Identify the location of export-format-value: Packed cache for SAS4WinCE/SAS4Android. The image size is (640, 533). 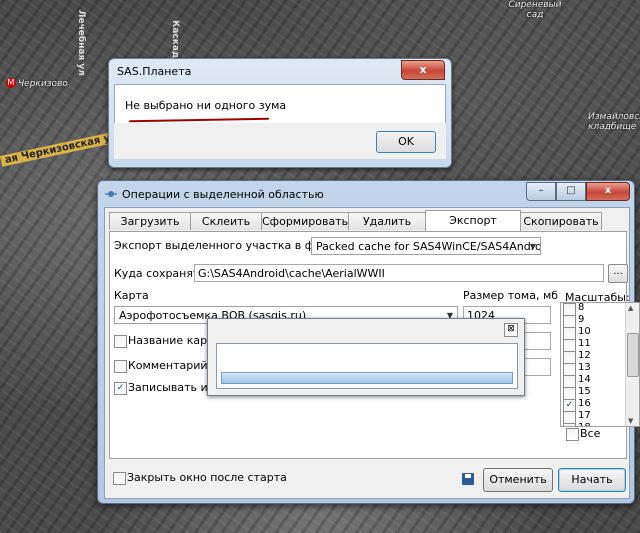
(428, 246).